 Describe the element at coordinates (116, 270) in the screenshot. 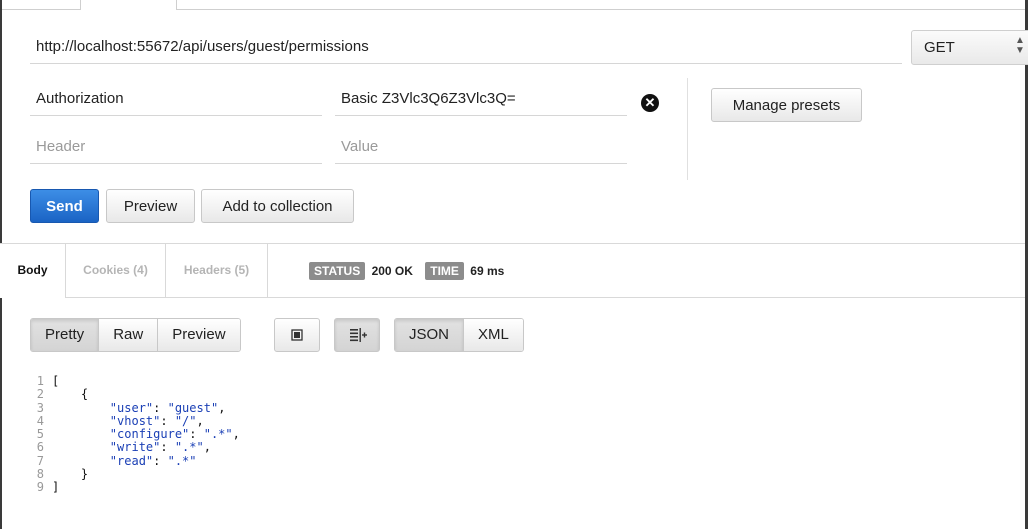

I see `tab-cookies: Cookies (4)` at that location.